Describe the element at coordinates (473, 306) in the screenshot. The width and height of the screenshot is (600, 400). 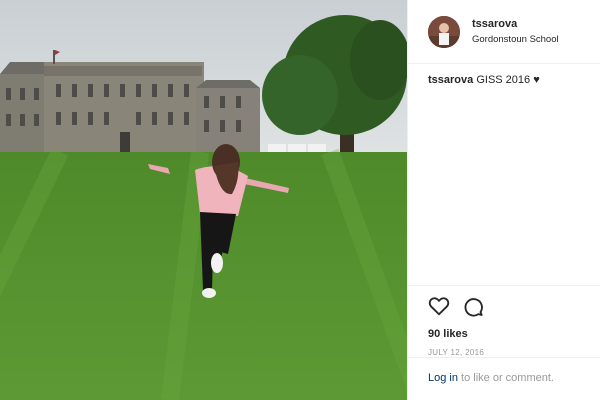
I see `comment-icon` at that location.